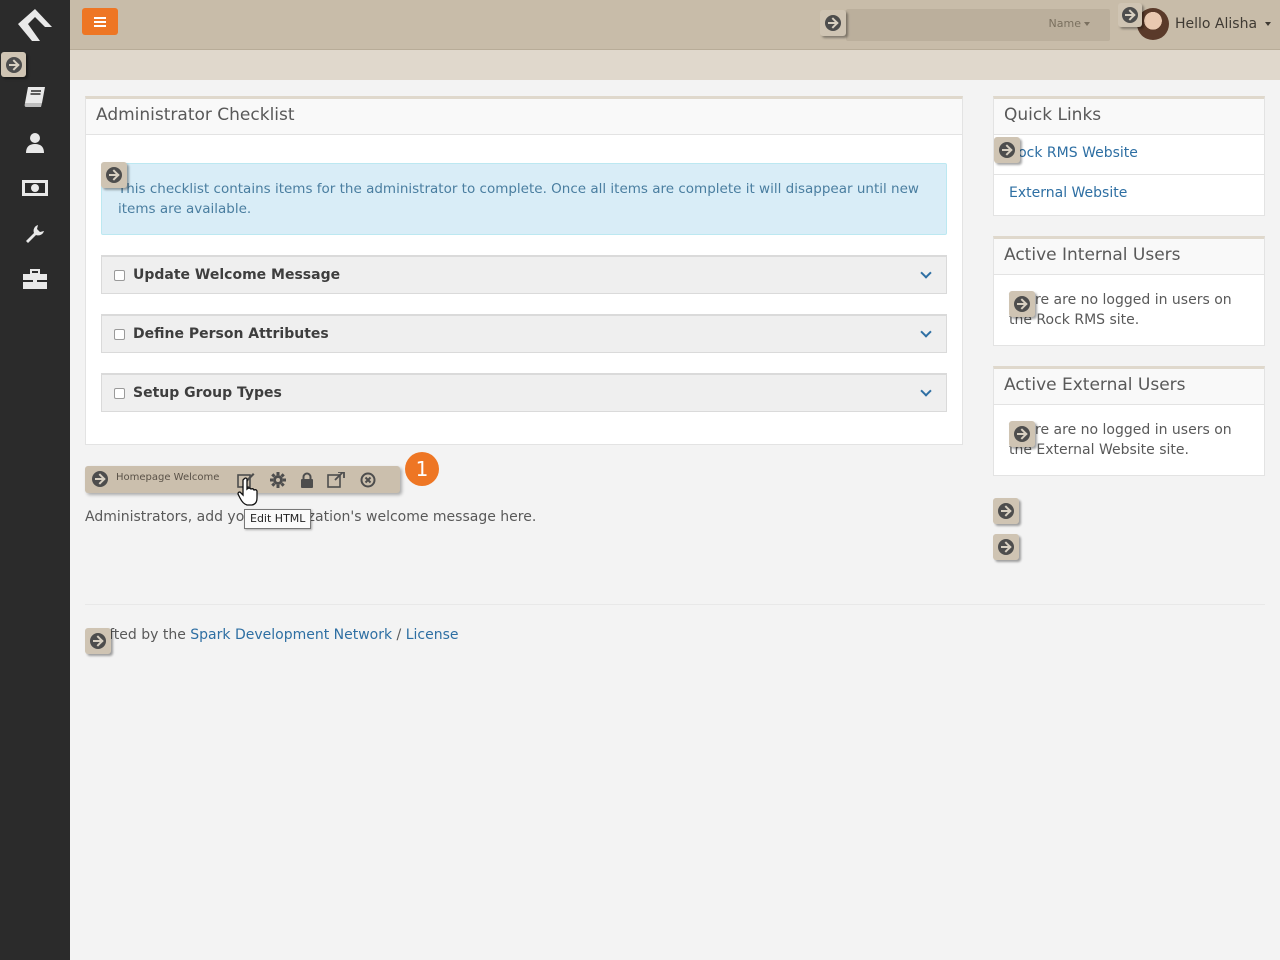  What do you see at coordinates (35, 188) in the screenshot?
I see `money-icon` at bounding box center [35, 188].